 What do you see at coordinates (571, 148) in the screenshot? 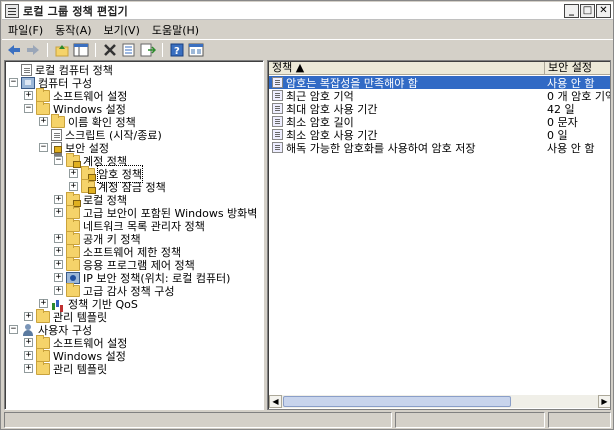
I see `security-setting-value: 사용 안 함` at bounding box center [571, 148].